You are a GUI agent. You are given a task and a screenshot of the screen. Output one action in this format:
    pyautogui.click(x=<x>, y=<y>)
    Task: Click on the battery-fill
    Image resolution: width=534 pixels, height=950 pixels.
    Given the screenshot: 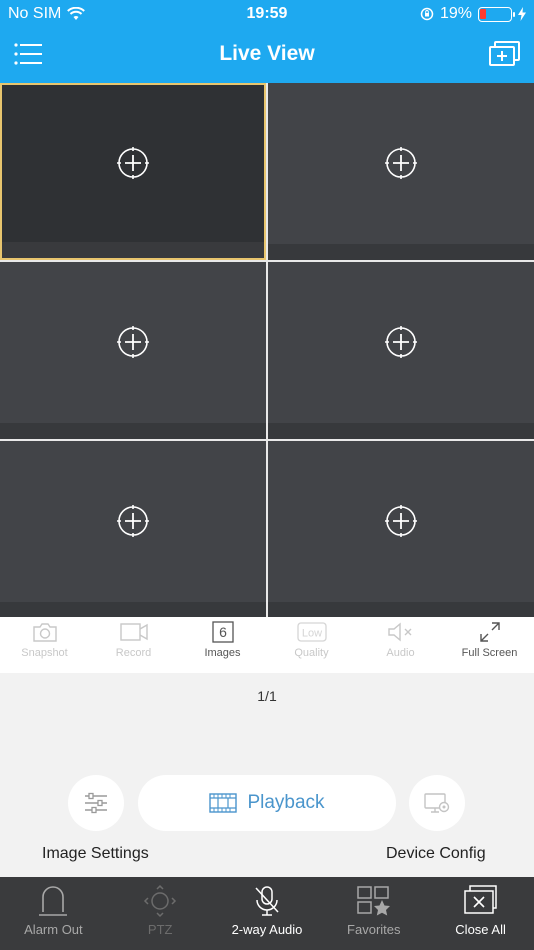 What is the action you would take?
    pyautogui.click(x=483, y=13)
    